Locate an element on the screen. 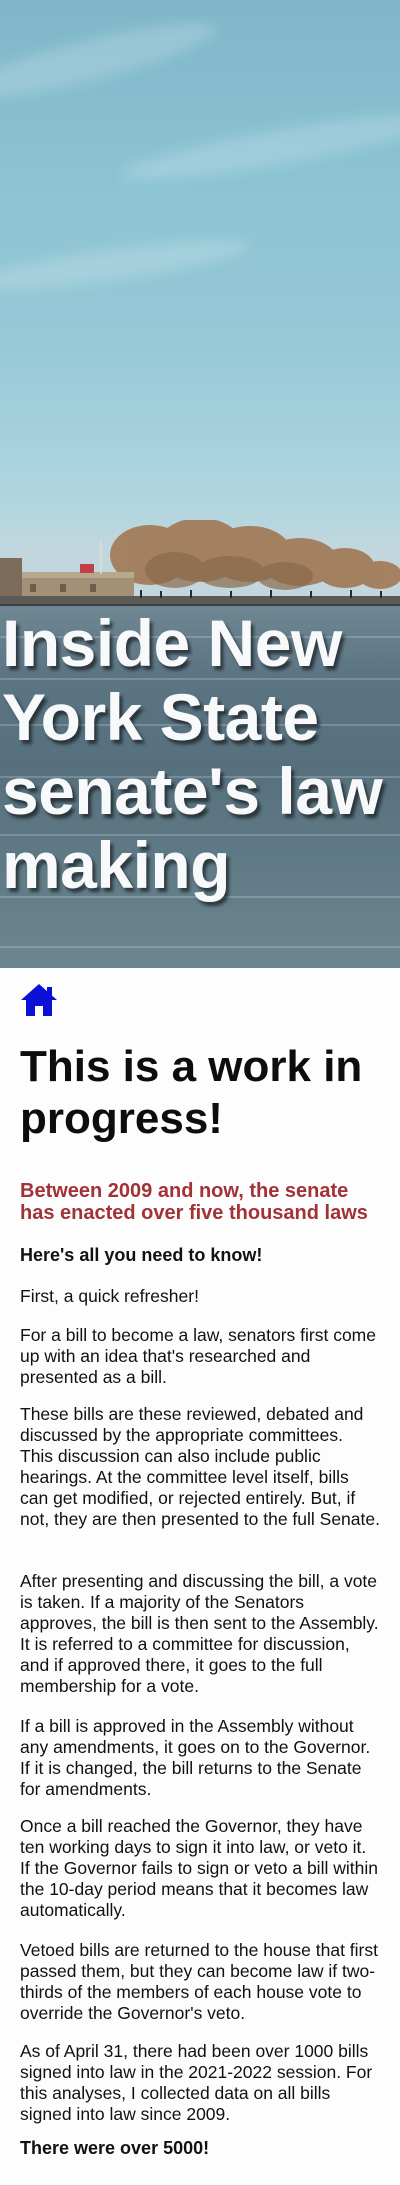 Image resolution: width=400 pixels, height=2185 pixels. shoreline-illustration is located at coordinates (200, 565).